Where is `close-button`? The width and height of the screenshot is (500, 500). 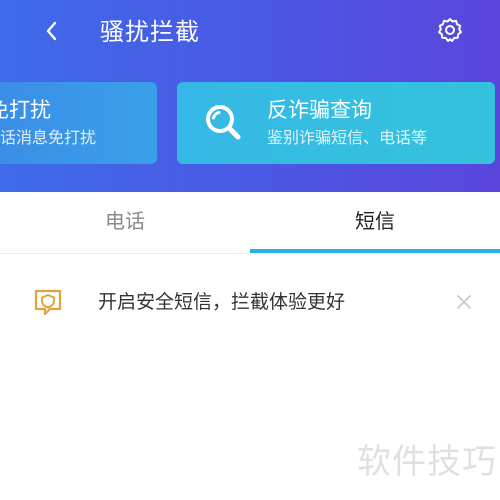 close-button is located at coordinates (464, 302).